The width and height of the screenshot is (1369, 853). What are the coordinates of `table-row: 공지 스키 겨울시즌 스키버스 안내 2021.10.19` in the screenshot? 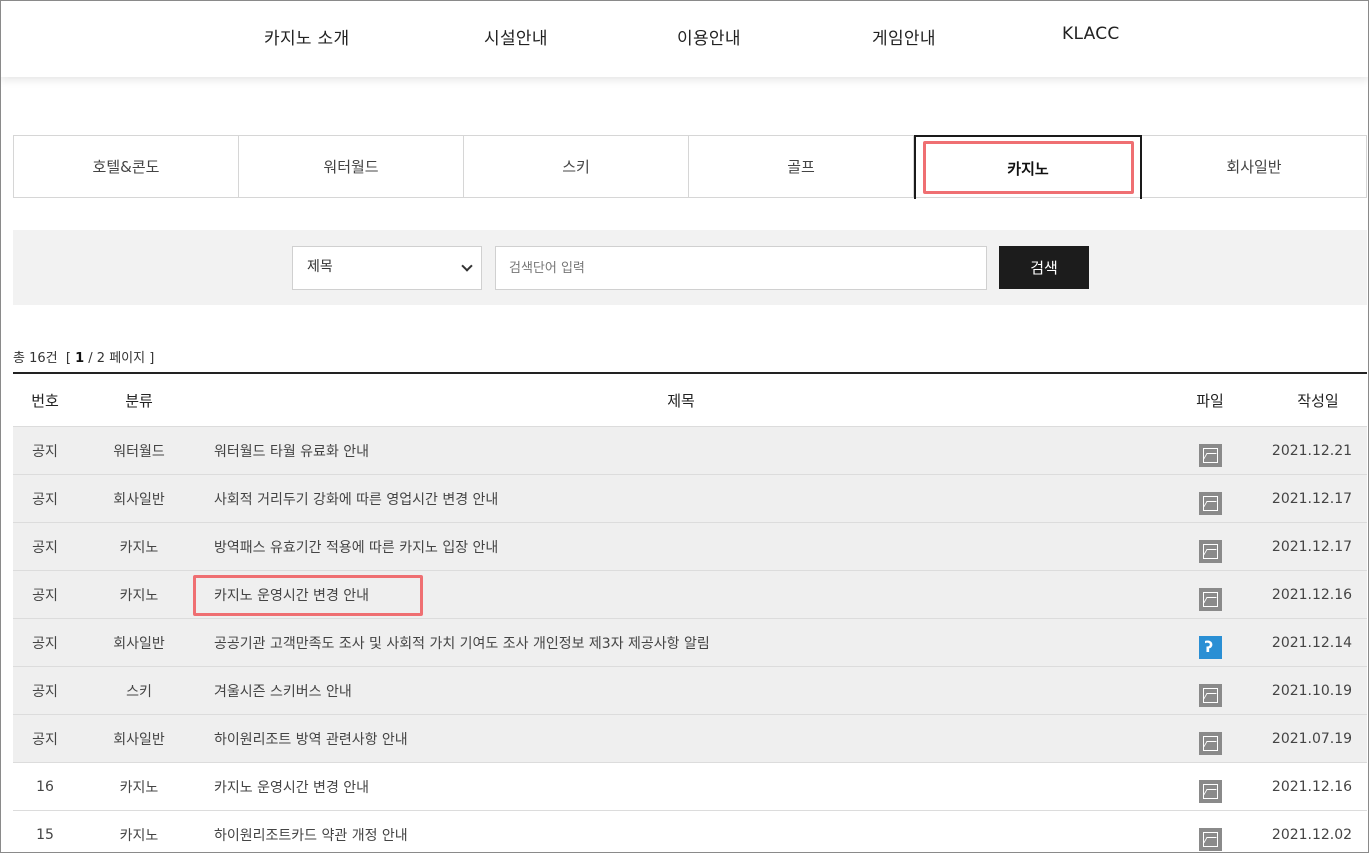 It's located at (690, 691).